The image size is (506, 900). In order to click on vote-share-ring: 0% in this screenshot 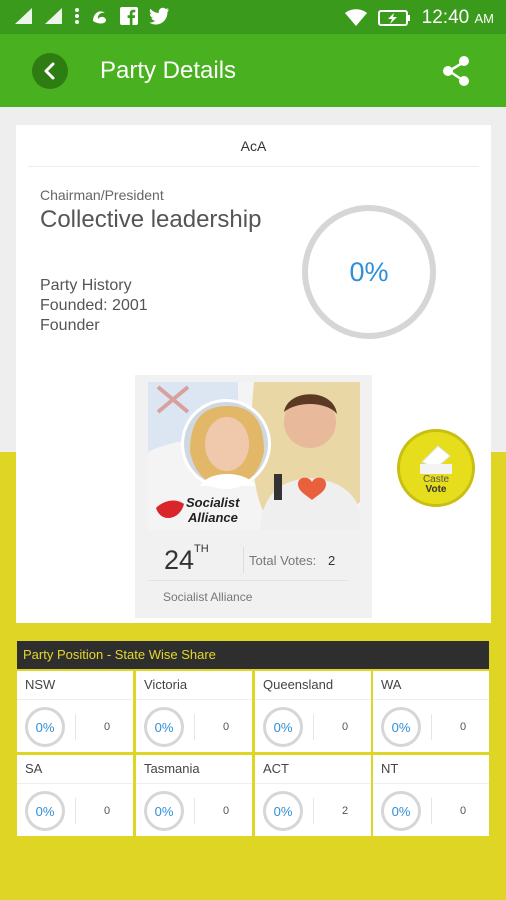, I will do `click(369, 272)`.